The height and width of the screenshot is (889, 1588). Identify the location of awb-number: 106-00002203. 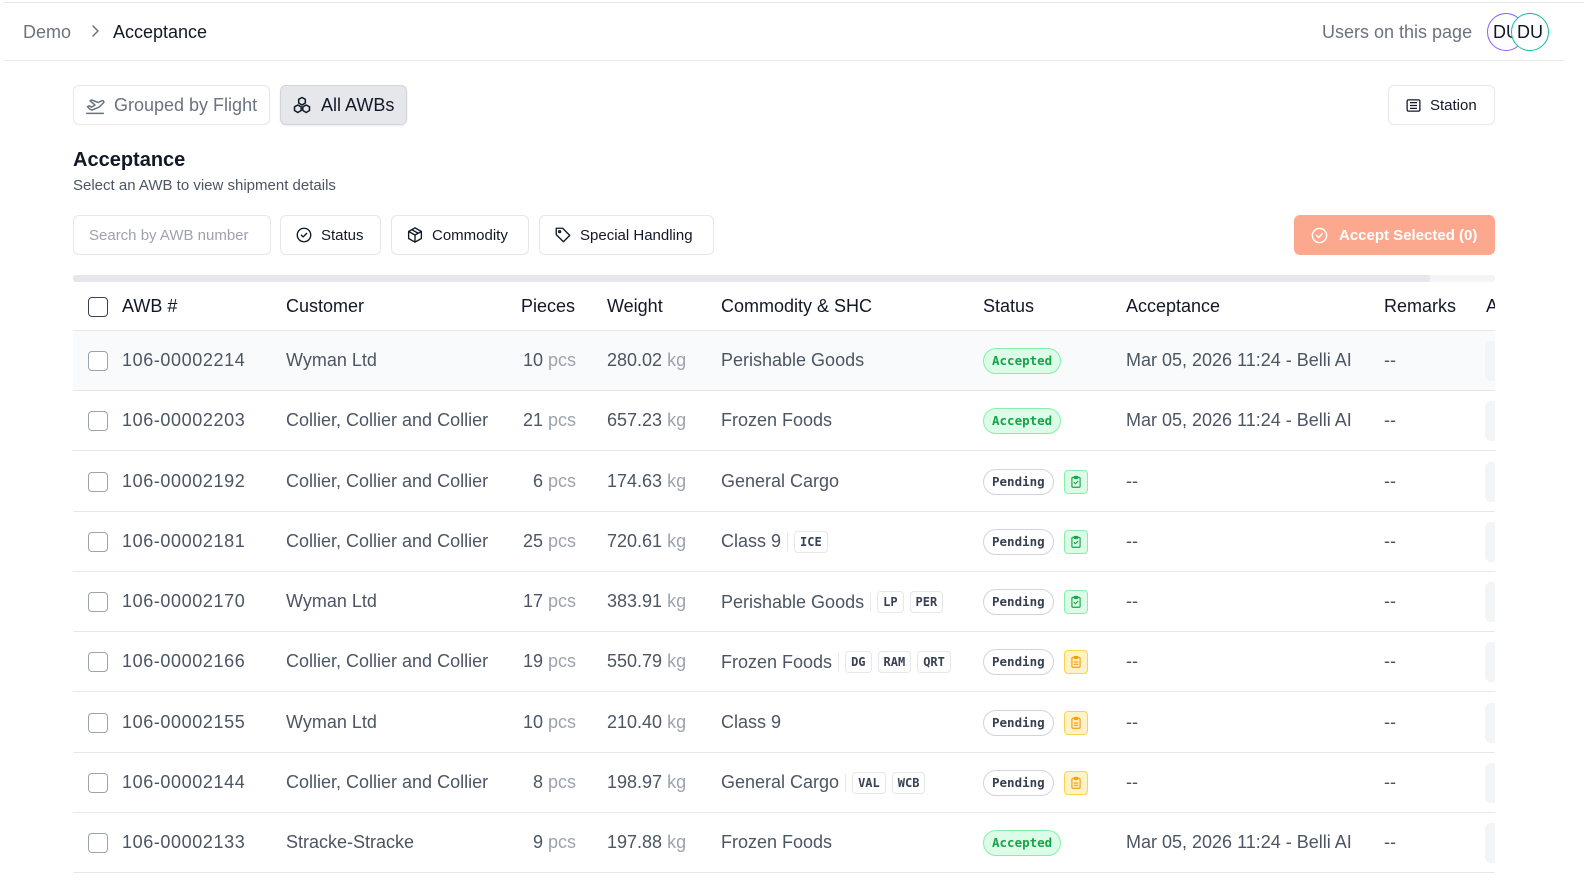
(183, 420).